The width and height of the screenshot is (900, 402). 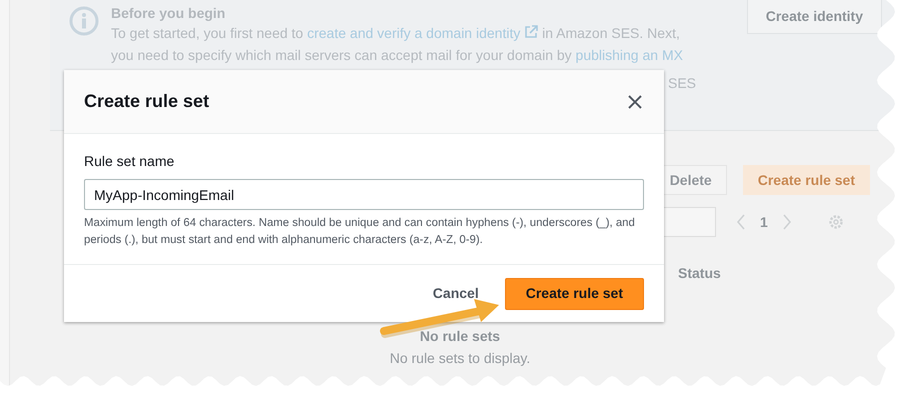 What do you see at coordinates (836, 222) in the screenshot?
I see `settings-icon` at bounding box center [836, 222].